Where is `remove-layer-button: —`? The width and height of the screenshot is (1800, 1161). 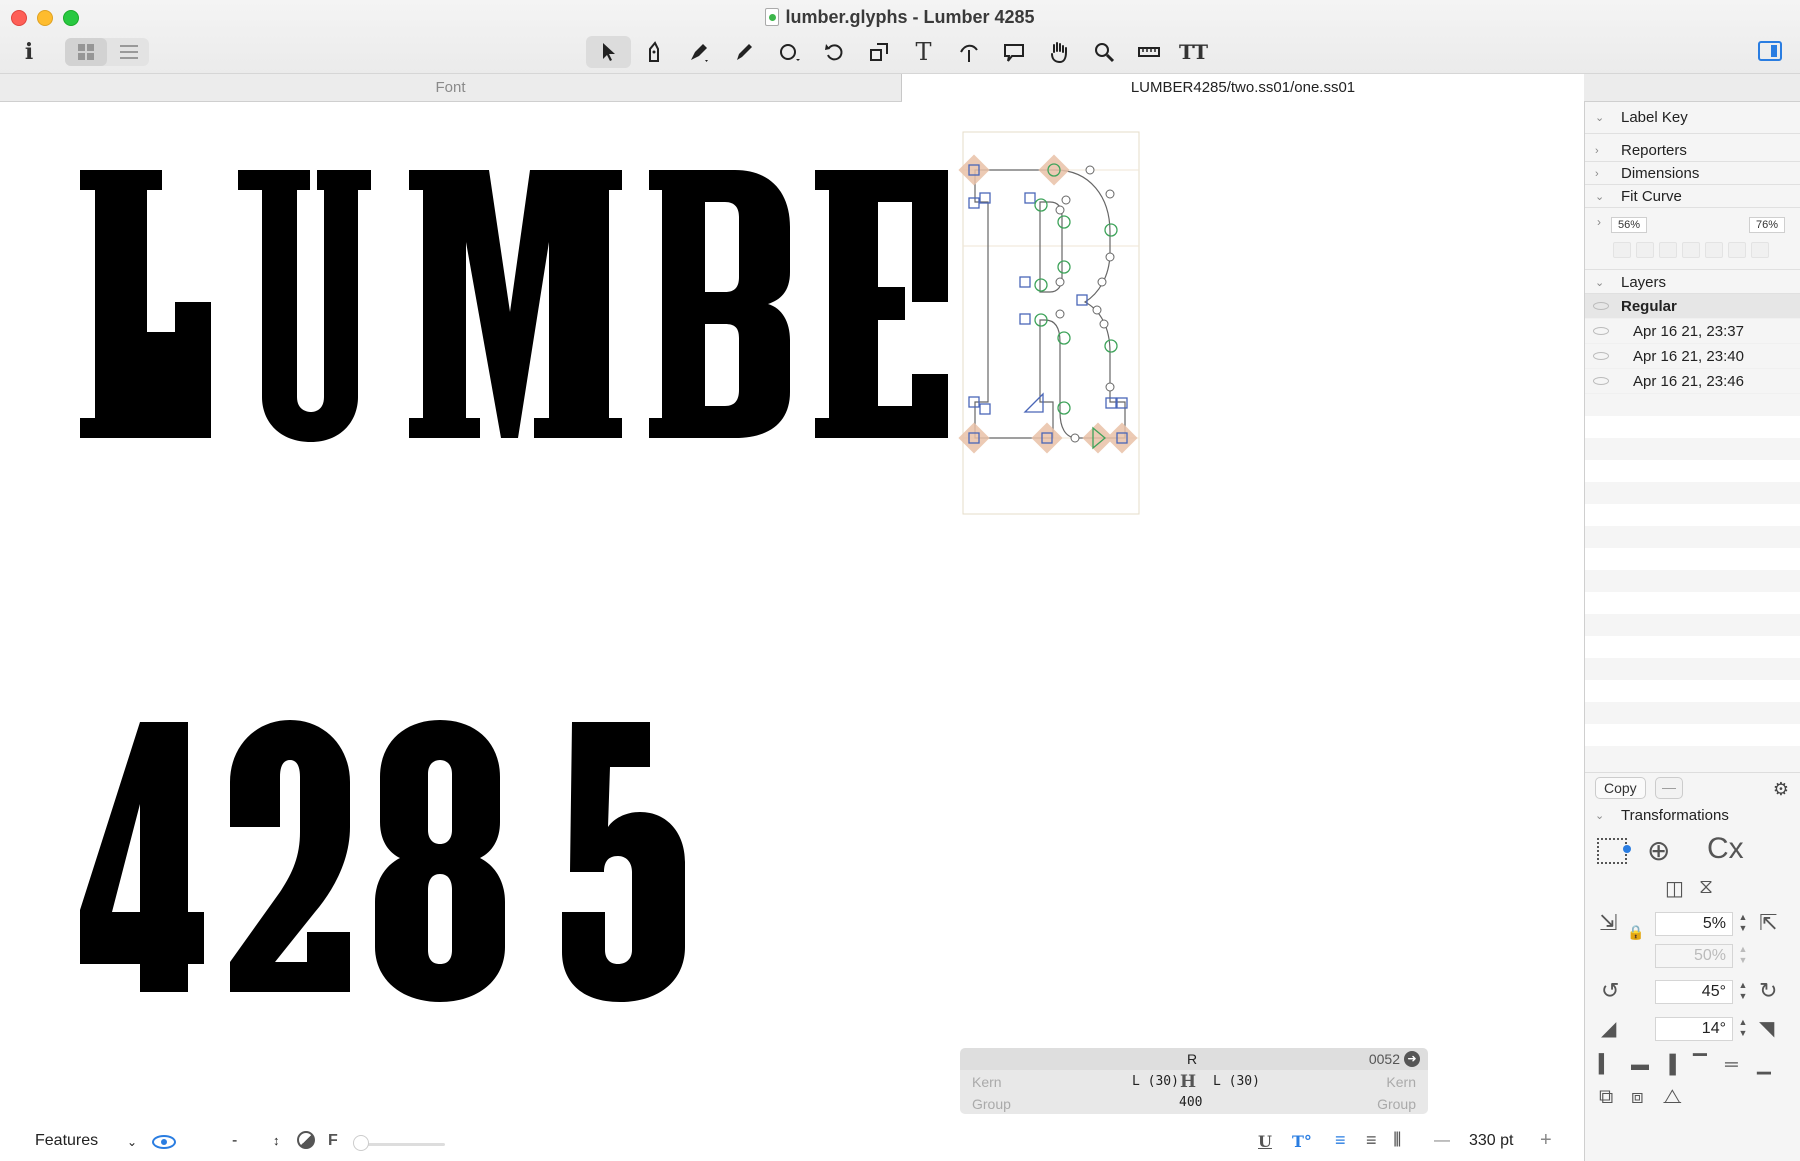
remove-layer-button: — is located at coordinates (1669, 788).